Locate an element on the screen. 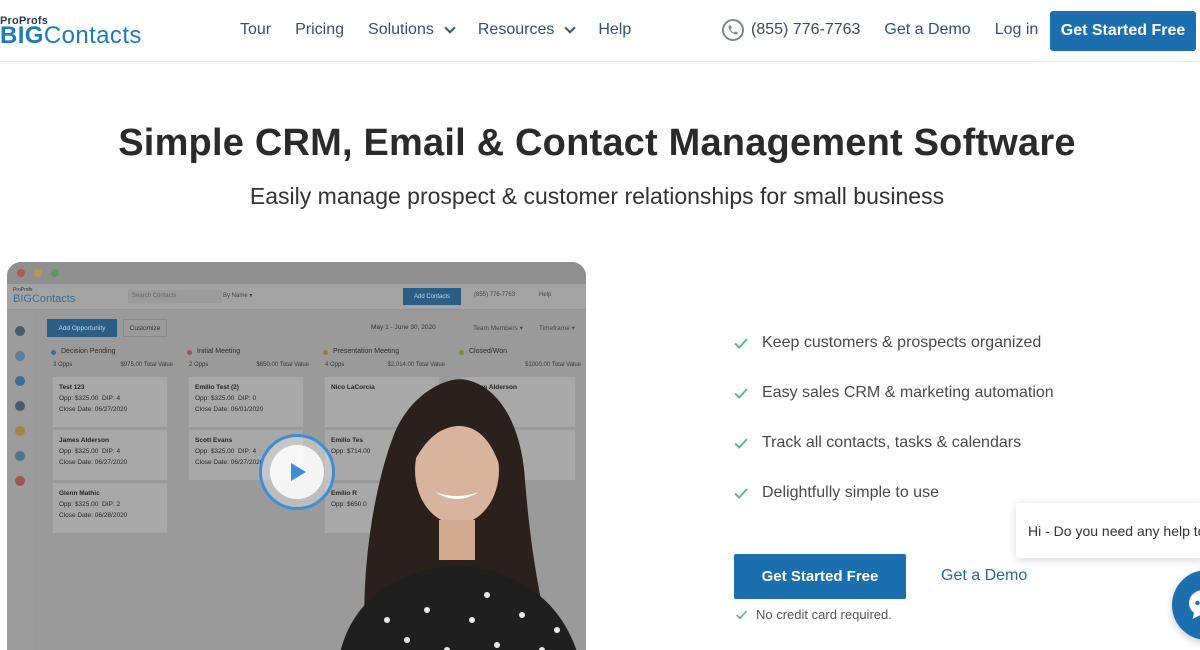 This screenshot has width=1200, height=650. feature-item: Easy sales CRM & marketing automation is located at coordinates (953, 393).